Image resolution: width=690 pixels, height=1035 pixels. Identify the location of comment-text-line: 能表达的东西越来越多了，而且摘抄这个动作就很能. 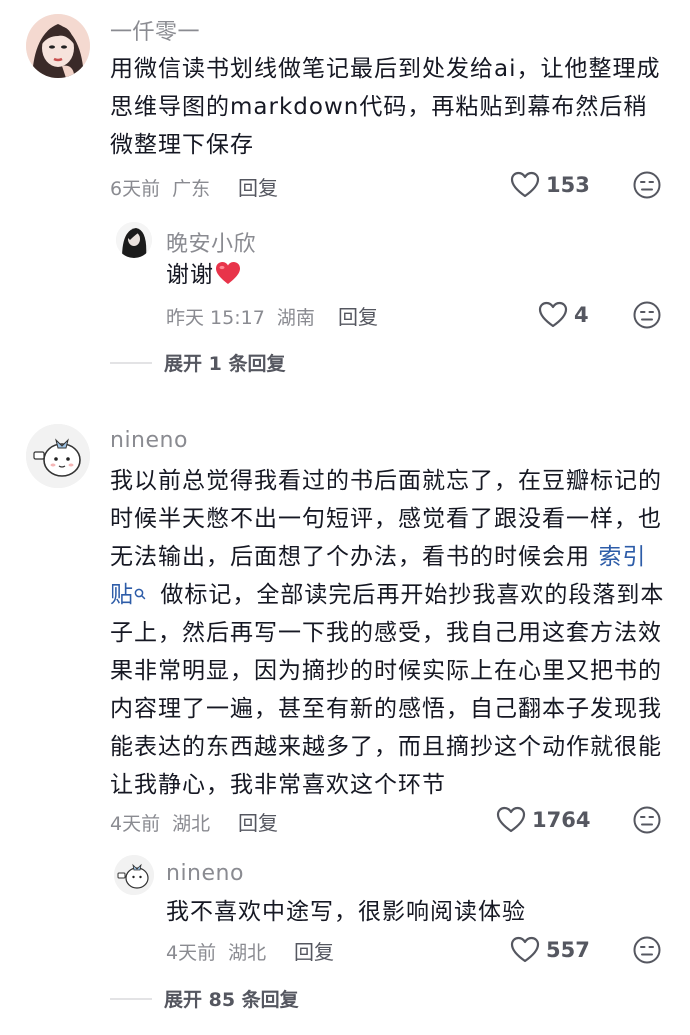
(386, 747).